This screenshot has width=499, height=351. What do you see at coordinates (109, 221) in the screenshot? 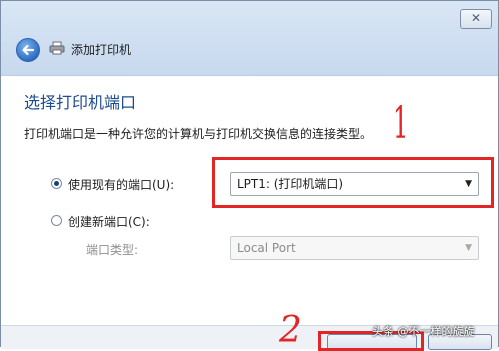
I see `create-new-port-label: 创建新端口(C):` at bounding box center [109, 221].